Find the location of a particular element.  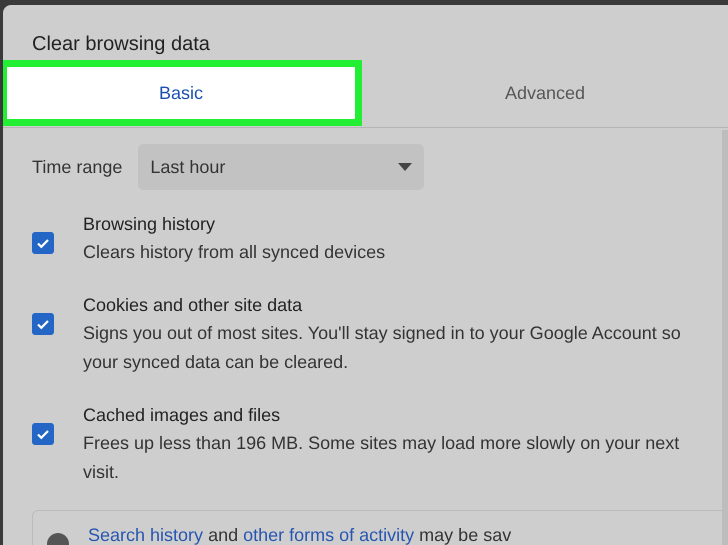

time-range-label: Time range is located at coordinates (77, 167).